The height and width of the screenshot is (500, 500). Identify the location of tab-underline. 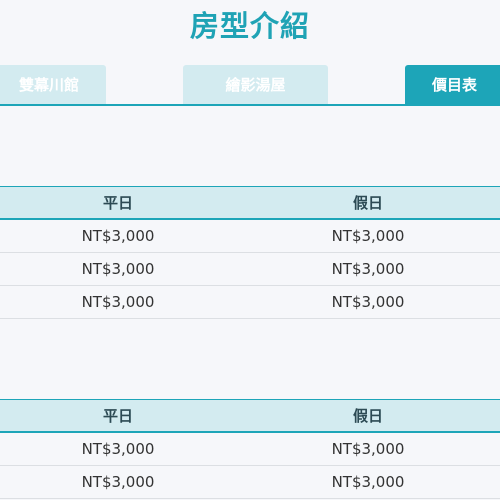
(250, 105).